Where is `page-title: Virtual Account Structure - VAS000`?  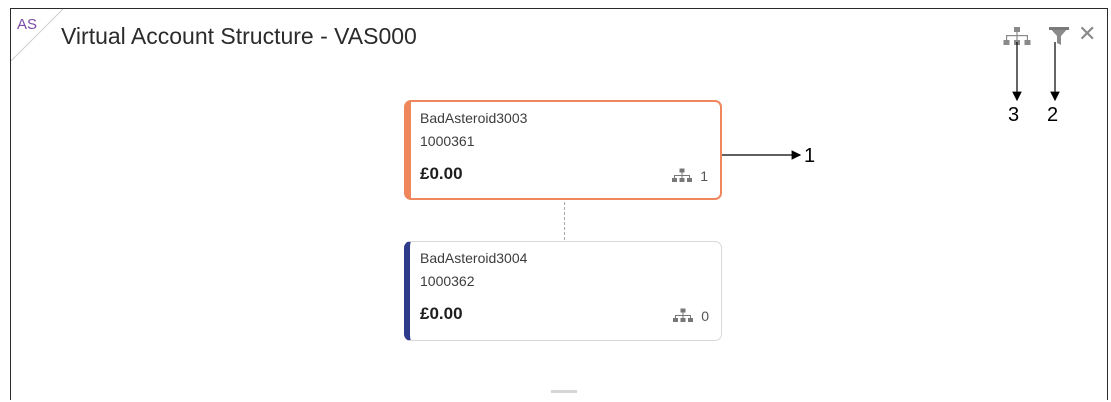
page-title: Virtual Account Structure - VAS000 is located at coordinates (239, 36).